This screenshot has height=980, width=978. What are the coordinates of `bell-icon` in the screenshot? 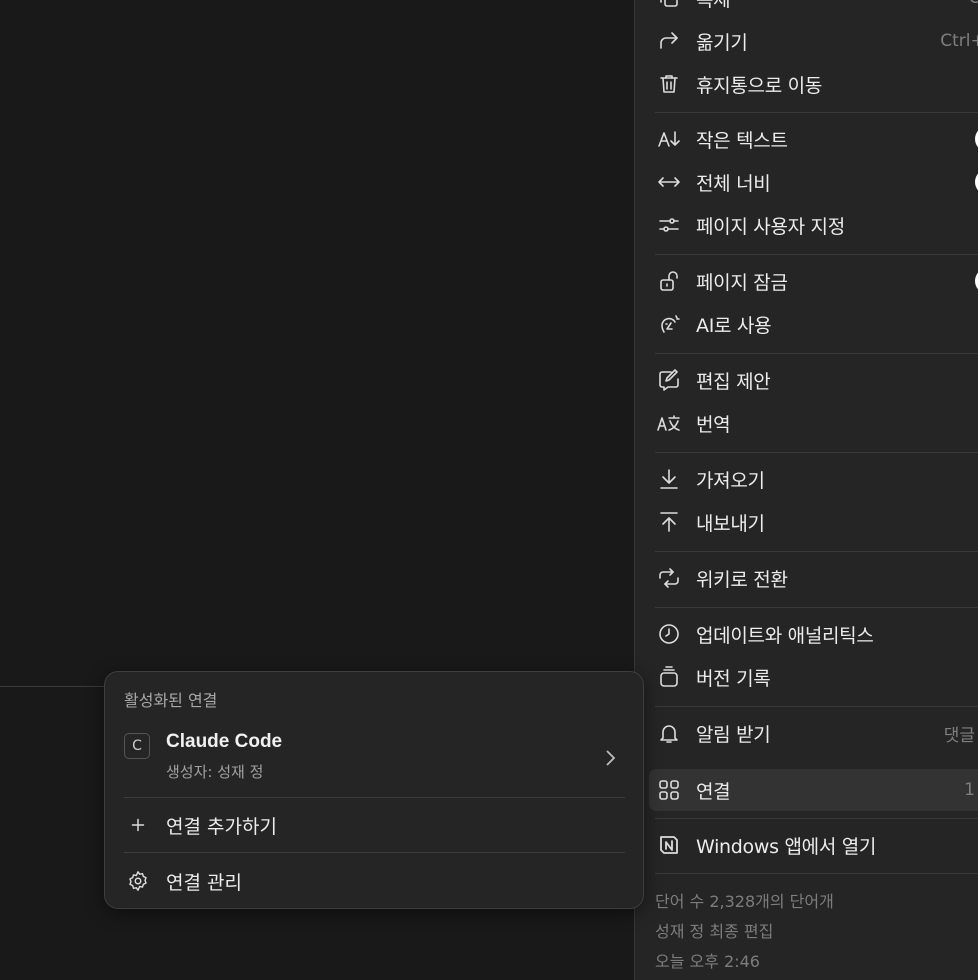 It's located at (669, 733).